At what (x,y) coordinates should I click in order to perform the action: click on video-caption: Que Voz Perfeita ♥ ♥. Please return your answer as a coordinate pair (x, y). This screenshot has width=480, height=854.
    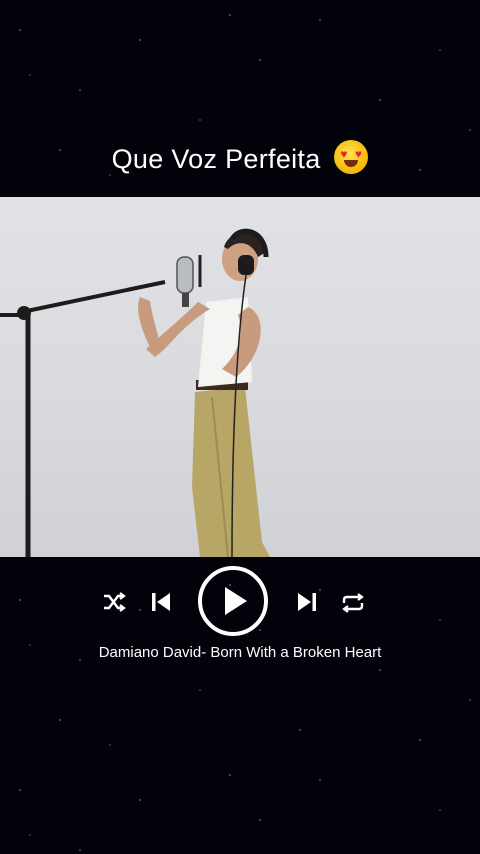
    Looking at the image, I should click on (240, 157).